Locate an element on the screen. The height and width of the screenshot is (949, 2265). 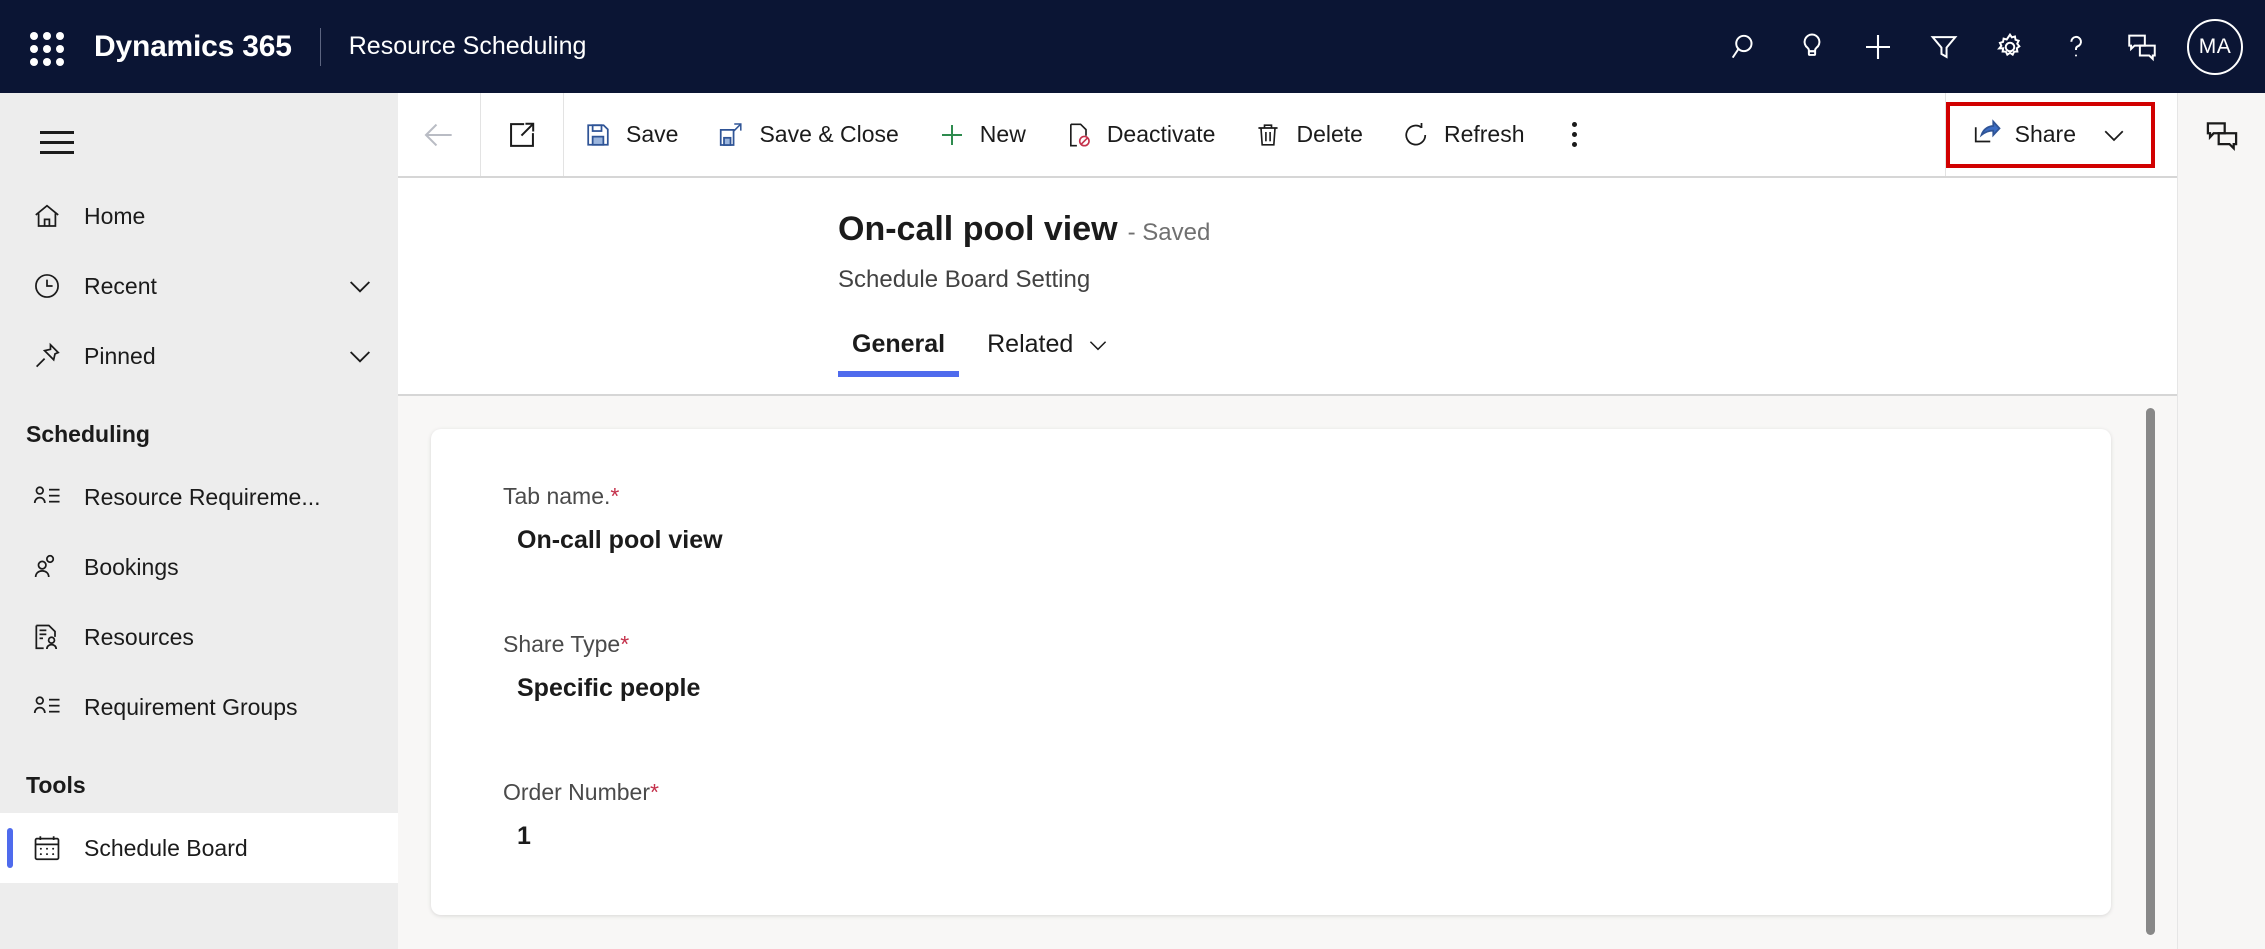
trash-icon is located at coordinates (1268, 135).